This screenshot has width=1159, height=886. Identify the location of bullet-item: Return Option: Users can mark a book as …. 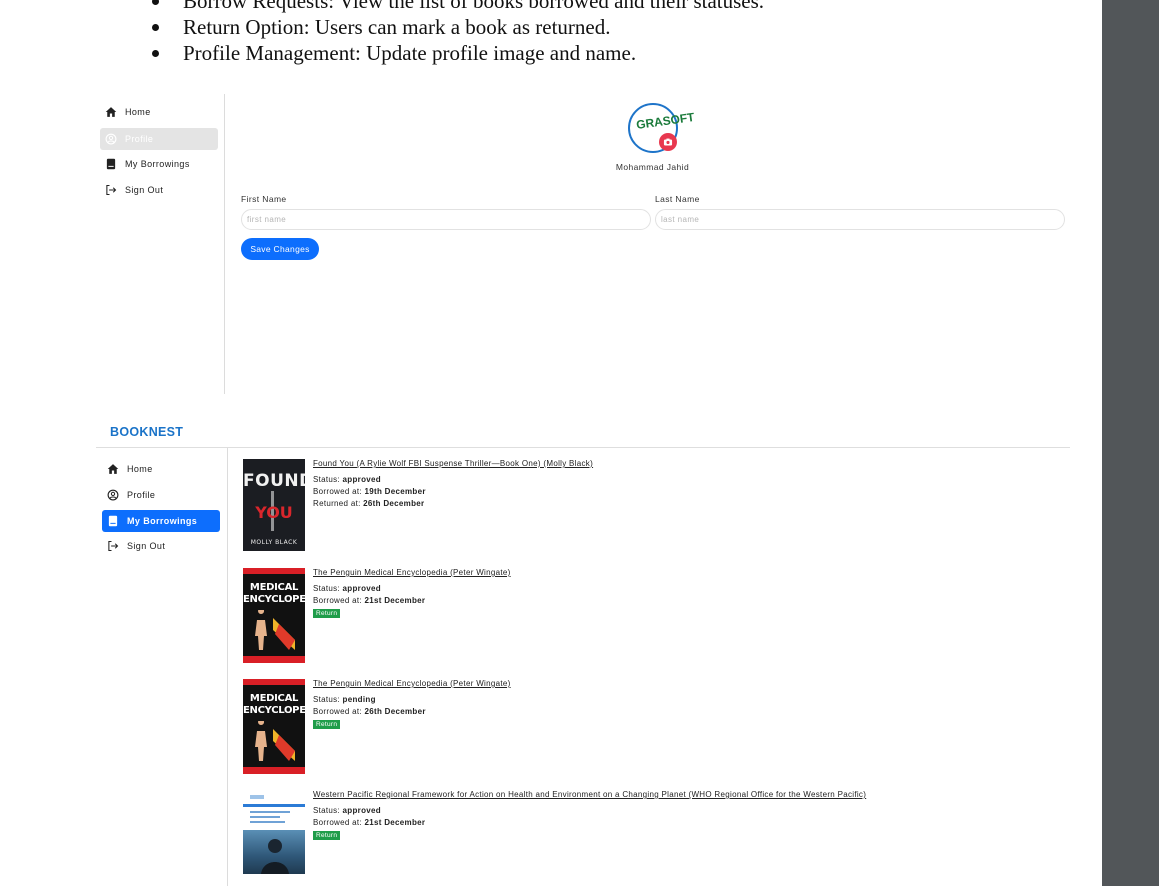
(457, 27).